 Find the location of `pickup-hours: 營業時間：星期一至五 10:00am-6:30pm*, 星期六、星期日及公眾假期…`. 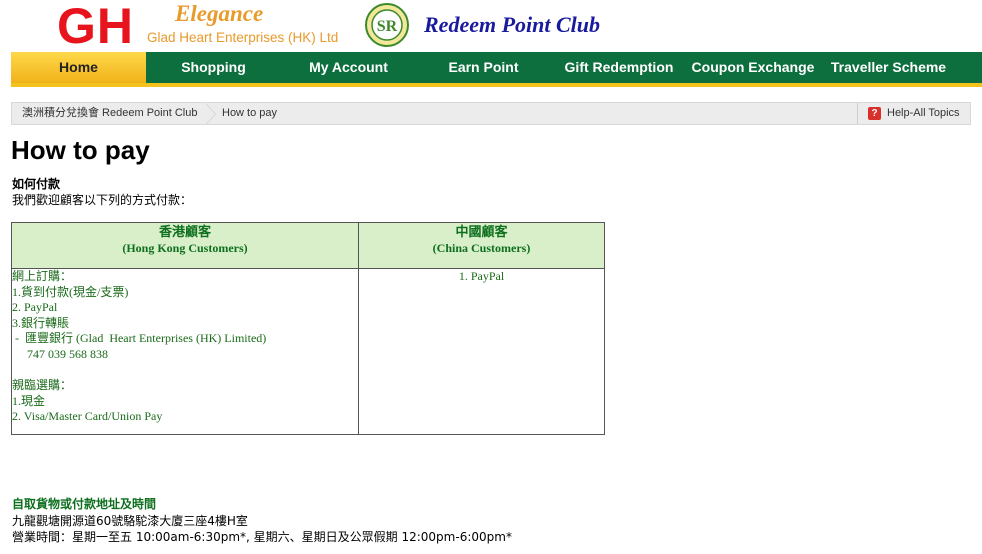

pickup-hours: 營業時間：星期一至五 10:00am-6:30pm*, 星期六、星期日及公眾假期… is located at coordinates (262, 537).